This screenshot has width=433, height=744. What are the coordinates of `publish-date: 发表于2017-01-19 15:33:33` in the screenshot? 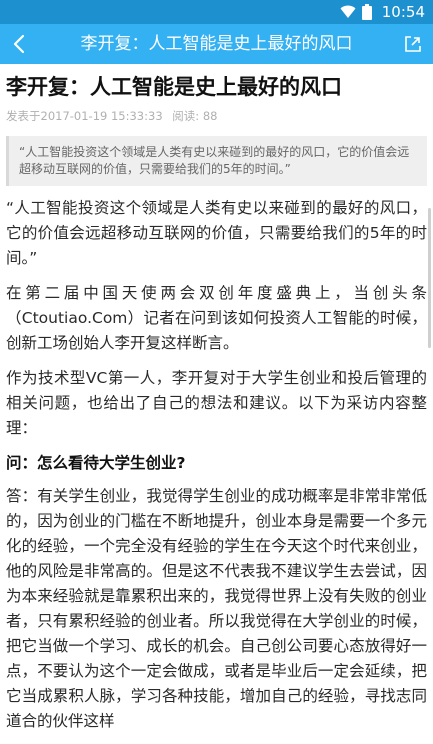 It's located at (84, 116).